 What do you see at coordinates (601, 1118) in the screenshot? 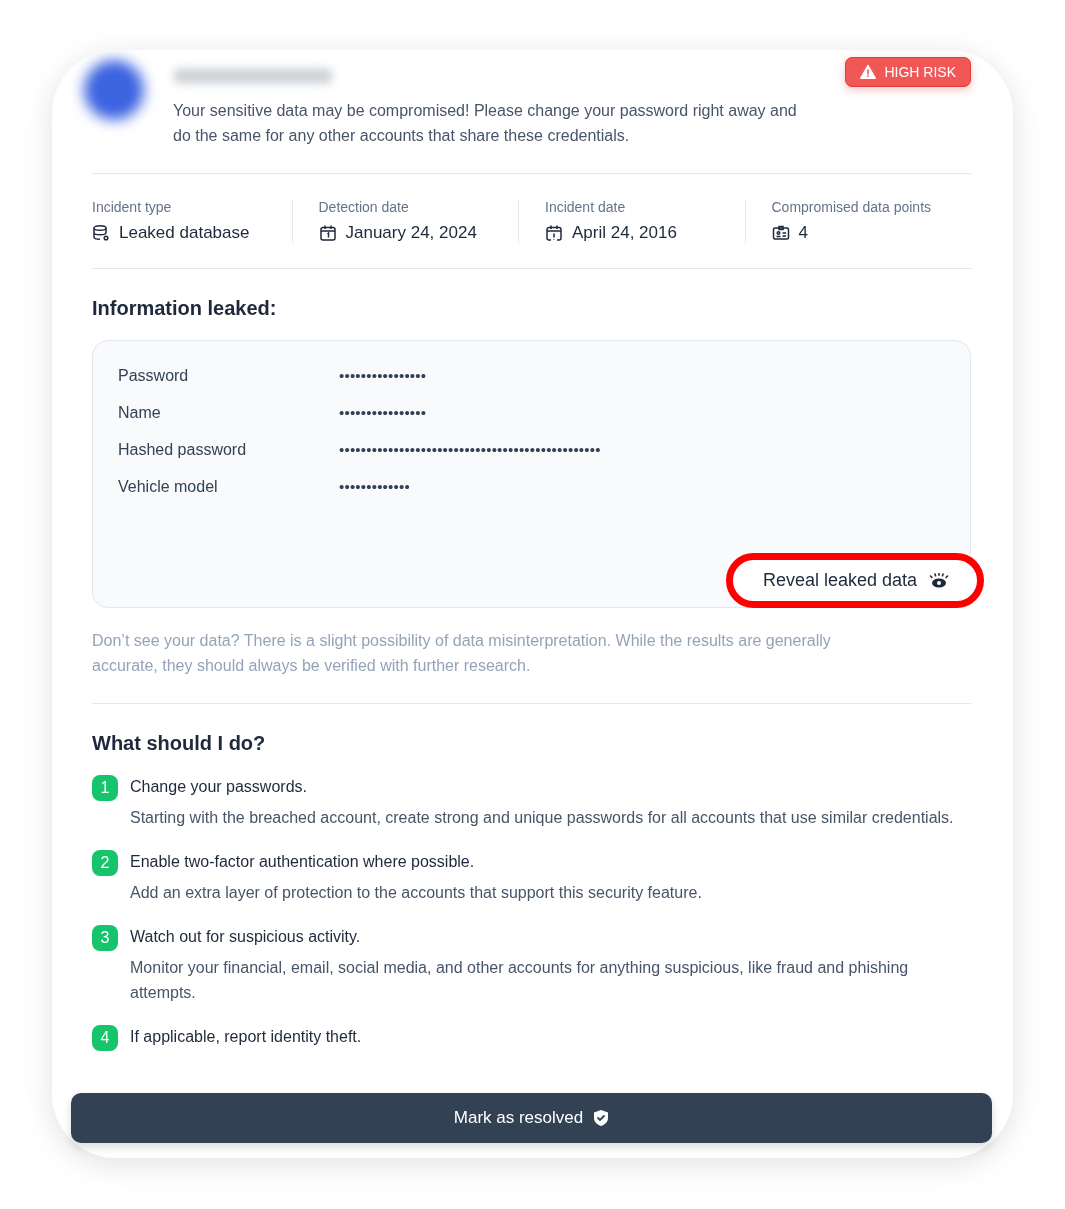
I see `shield-check-icon` at bounding box center [601, 1118].